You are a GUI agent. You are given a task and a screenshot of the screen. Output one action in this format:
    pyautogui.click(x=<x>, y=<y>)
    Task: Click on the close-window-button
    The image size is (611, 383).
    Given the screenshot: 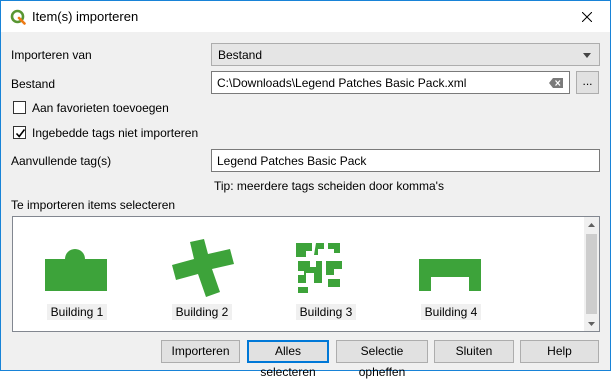 What is the action you would take?
    pyautogui.click(x=587, y=16)
    